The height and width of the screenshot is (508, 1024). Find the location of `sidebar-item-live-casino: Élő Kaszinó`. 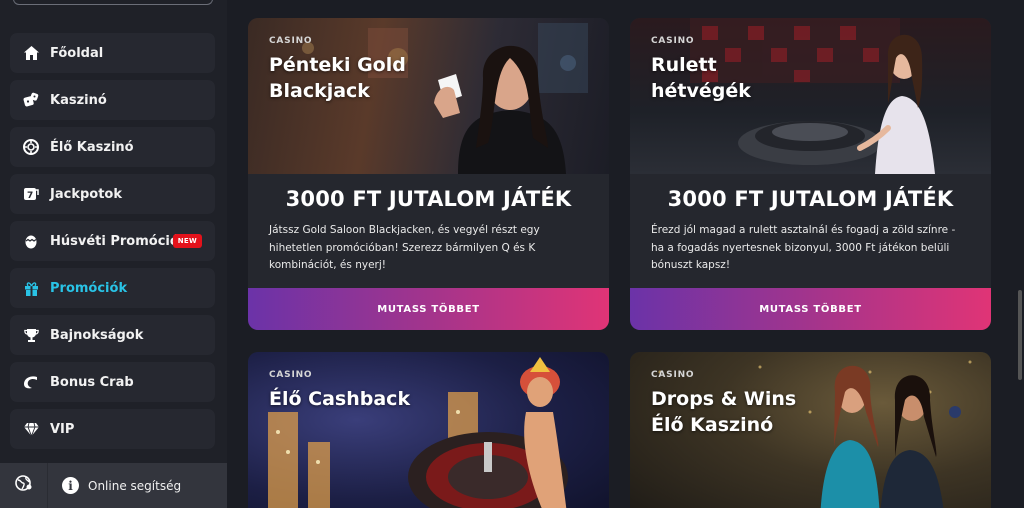

sidebar-item-live-casino: Élő Kaszinó is located at coordinates (112, 147).